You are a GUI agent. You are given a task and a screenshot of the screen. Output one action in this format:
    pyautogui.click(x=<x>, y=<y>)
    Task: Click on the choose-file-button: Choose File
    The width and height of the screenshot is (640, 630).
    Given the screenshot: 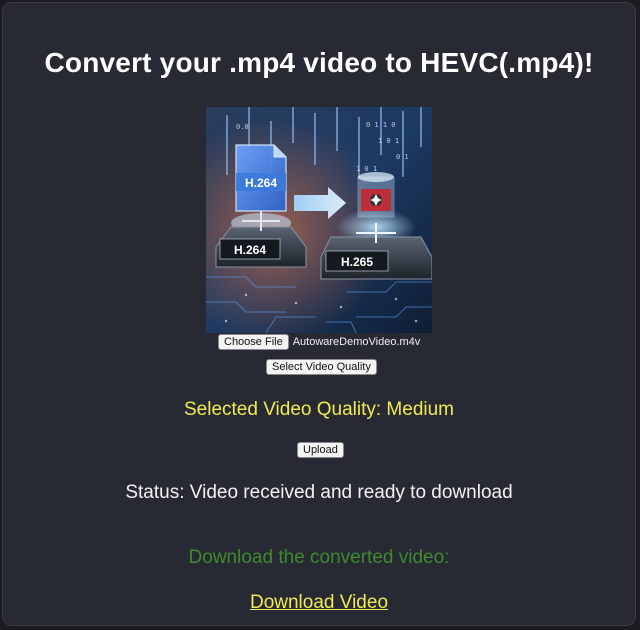 What is the action you would take?
    pyautogui.click(x=253, y=342)
    